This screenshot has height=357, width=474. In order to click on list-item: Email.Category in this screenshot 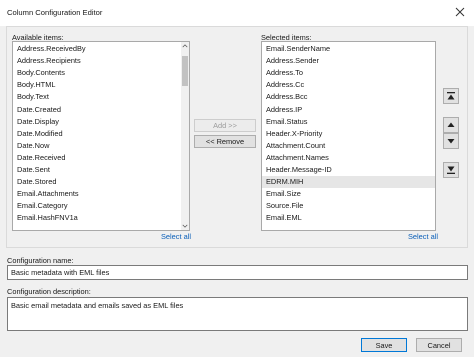, I will do `click(42, 206)`.